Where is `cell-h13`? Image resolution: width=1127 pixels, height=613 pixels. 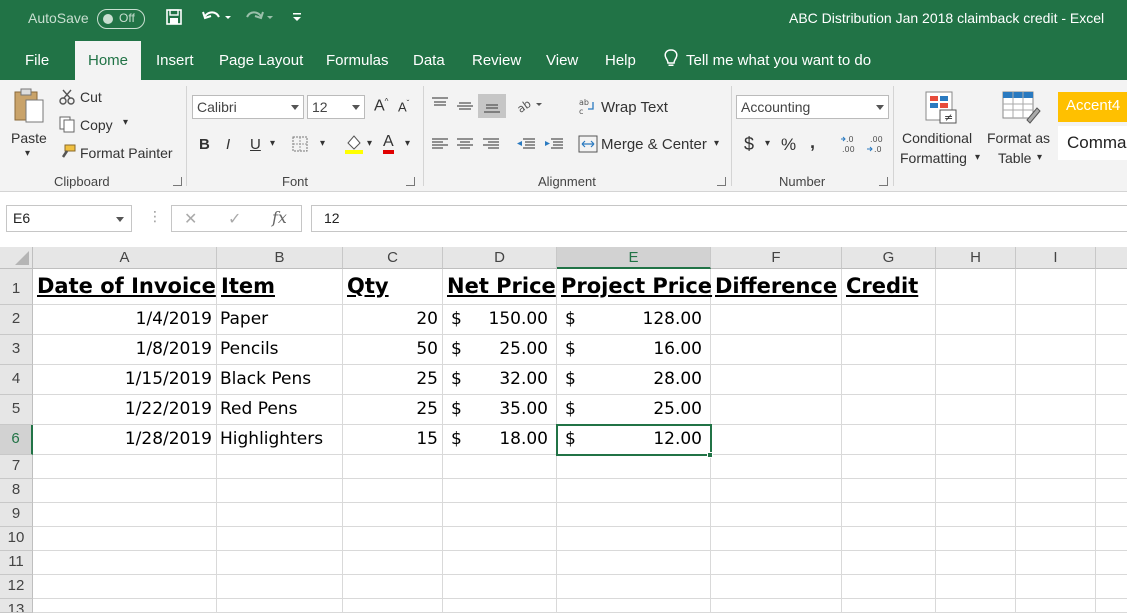 cell-h13 is located at coordinates (976, 606).